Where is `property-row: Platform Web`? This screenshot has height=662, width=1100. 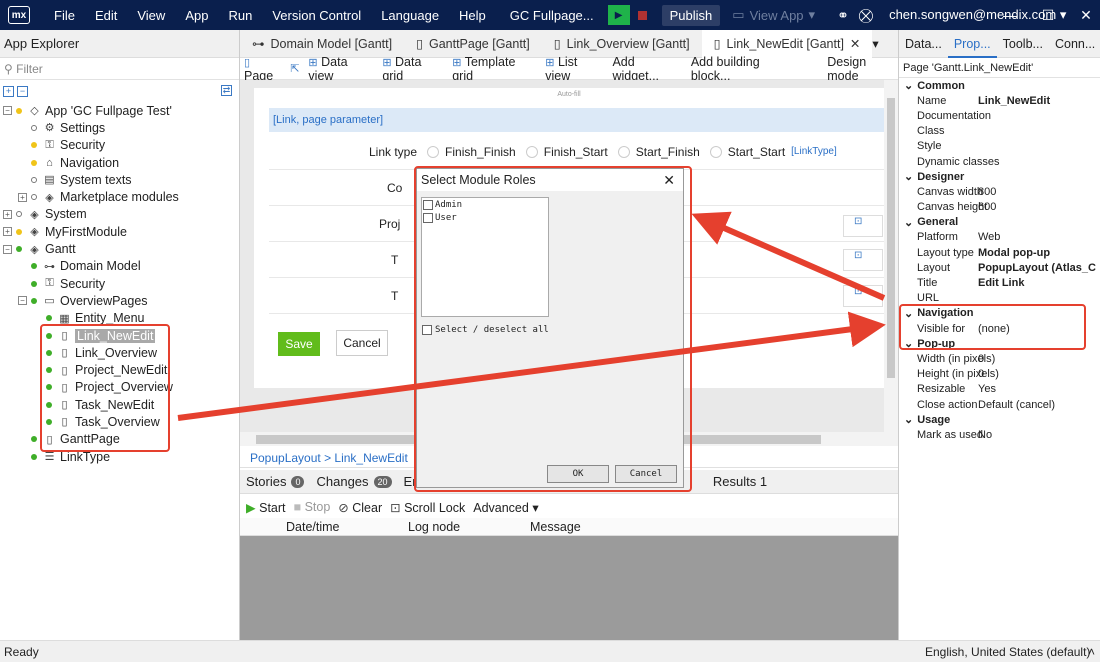
property-row: Platform Web is located at coordinates (999, 237).